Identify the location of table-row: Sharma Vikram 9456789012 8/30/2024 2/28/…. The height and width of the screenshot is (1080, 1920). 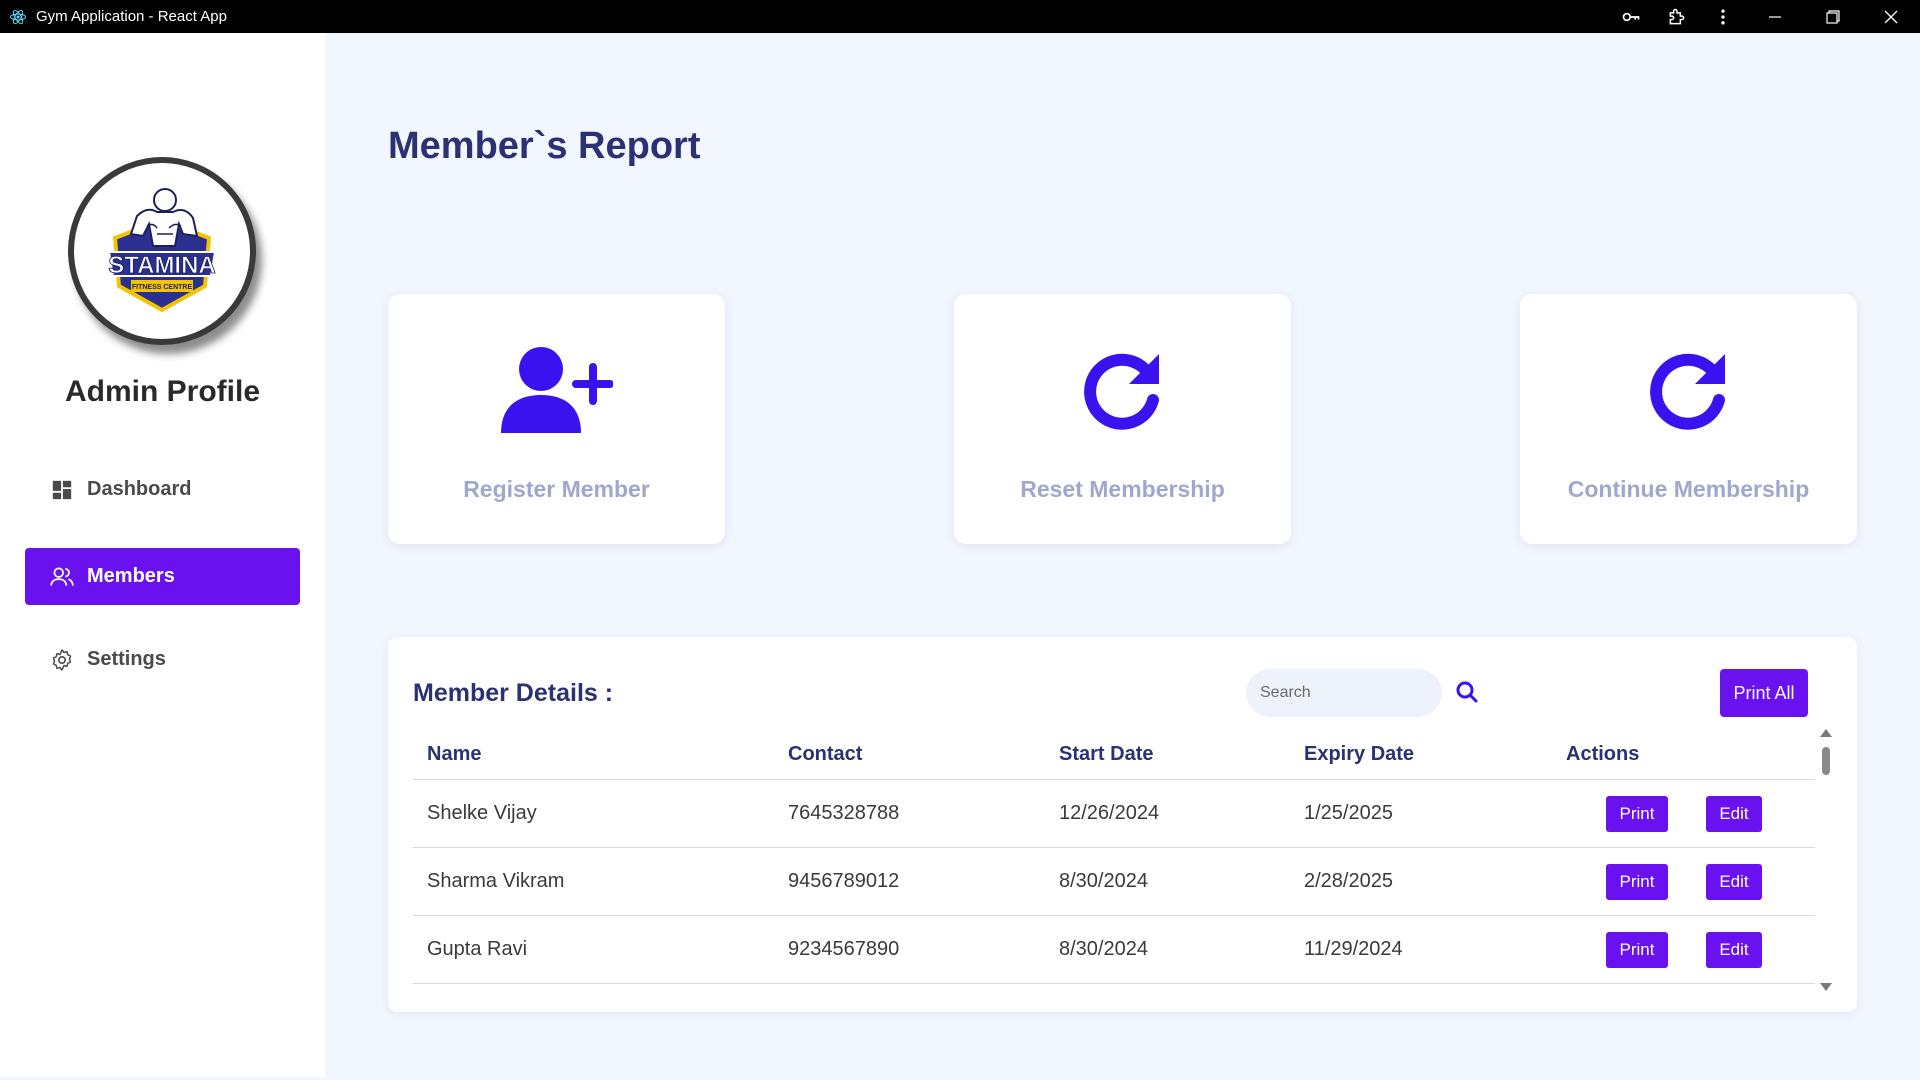
(1114, 881).